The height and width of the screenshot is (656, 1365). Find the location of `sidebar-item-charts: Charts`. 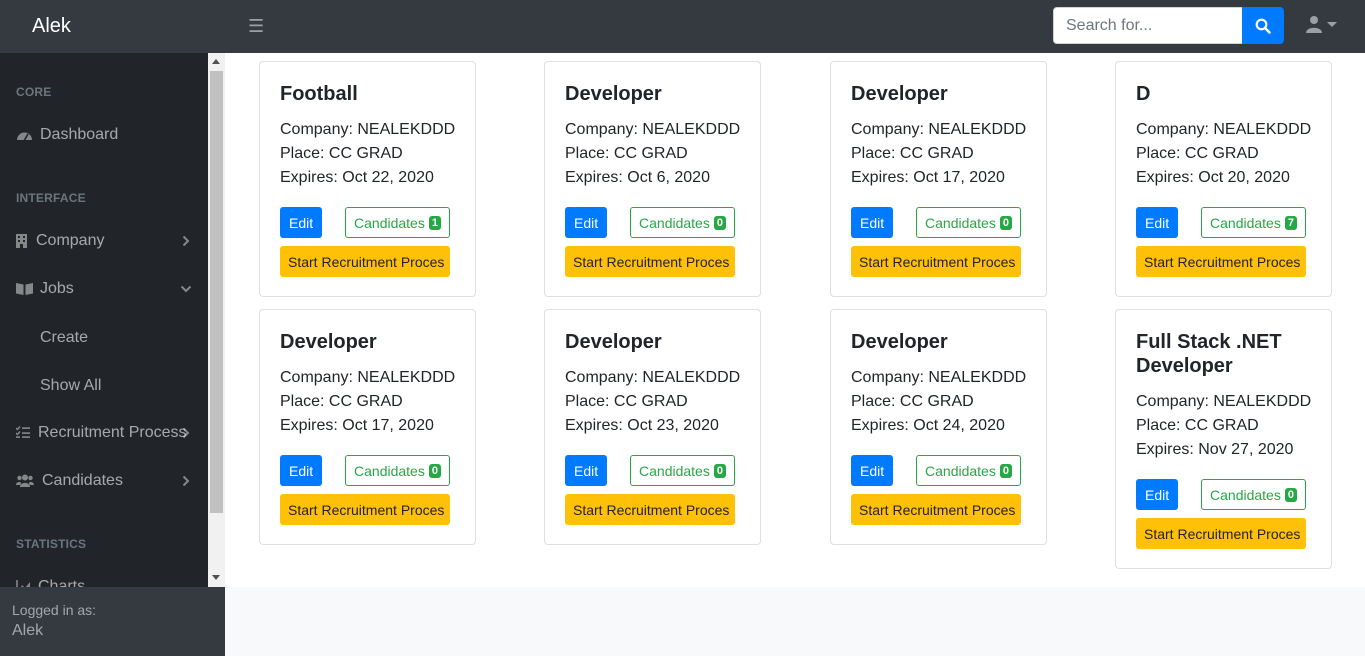

sidebar-item-charts: Charts is located at coordinates (104, 579).